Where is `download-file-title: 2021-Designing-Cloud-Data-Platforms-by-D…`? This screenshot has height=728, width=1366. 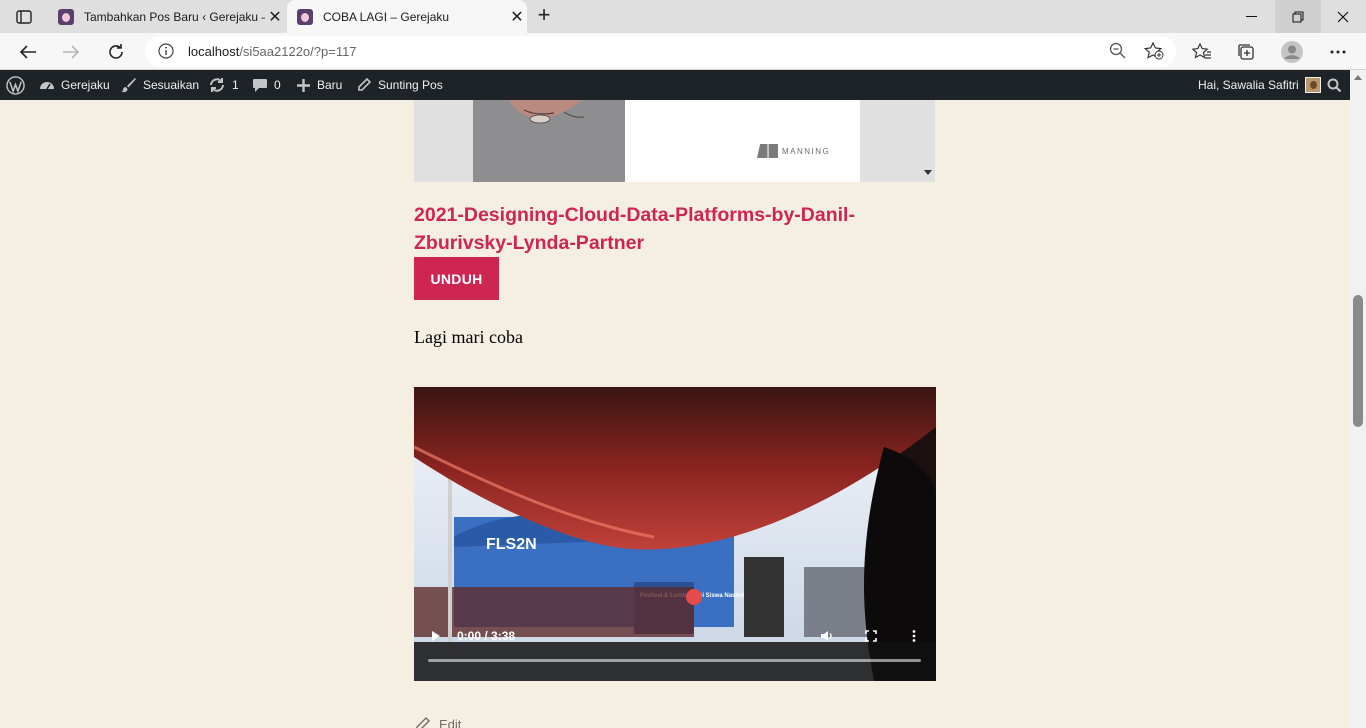 download-file-title: 2021-Designing-Cloud-Data-Platforms-by-D… is located at coordinates (664, 229).